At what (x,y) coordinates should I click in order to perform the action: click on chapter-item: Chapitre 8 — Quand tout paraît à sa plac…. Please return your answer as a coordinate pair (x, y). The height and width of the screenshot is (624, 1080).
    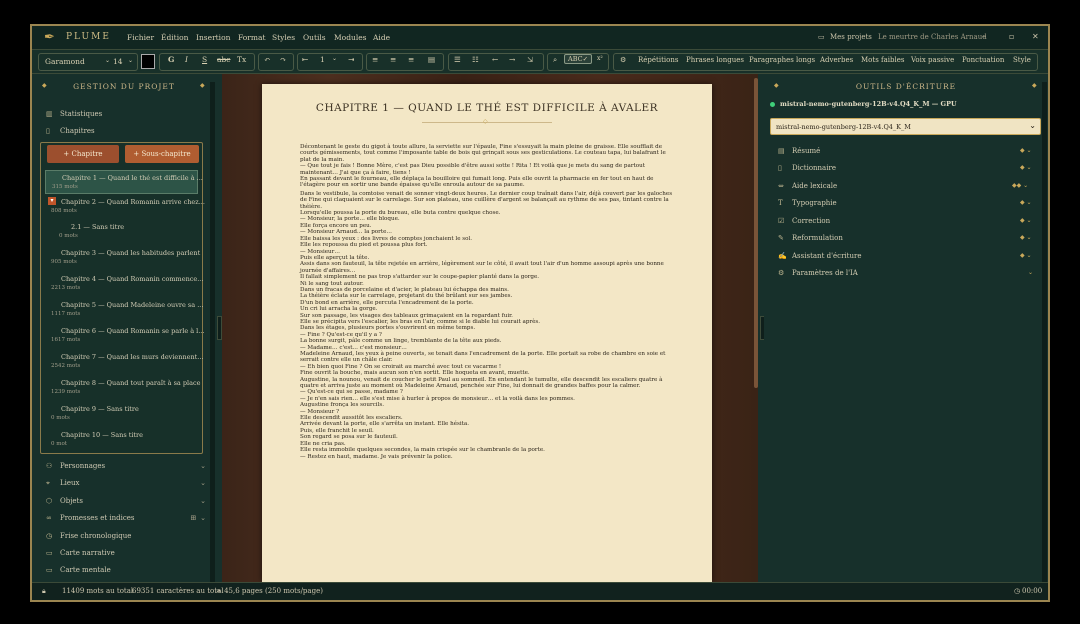
    Looking at the image, I should click on (122, 388).